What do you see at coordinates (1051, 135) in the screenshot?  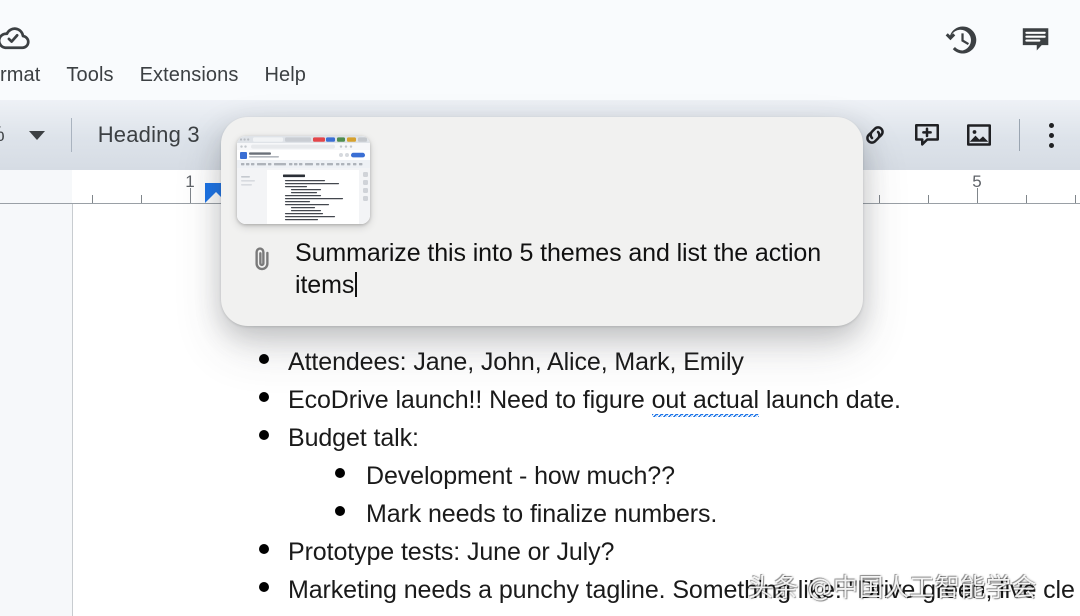 I see `kebab-menu-icon` at bounding box center [1051, 135].